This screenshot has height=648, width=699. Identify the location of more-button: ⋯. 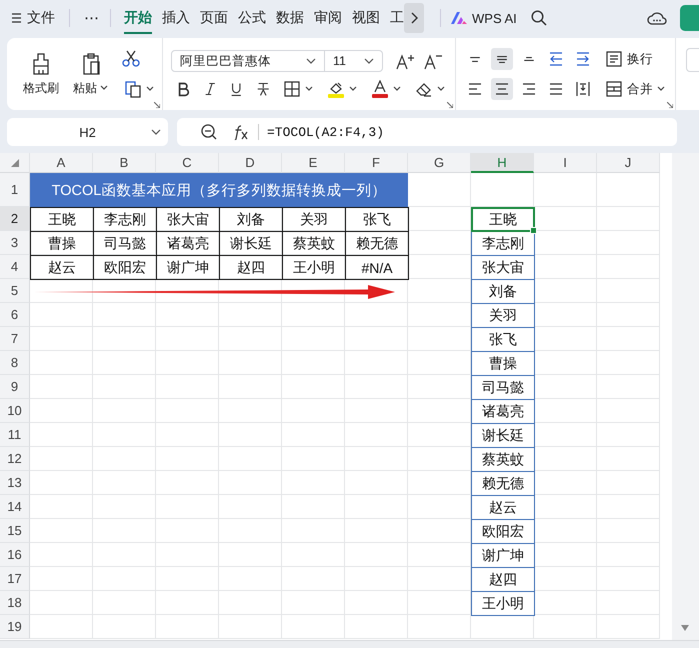
(92, 18).